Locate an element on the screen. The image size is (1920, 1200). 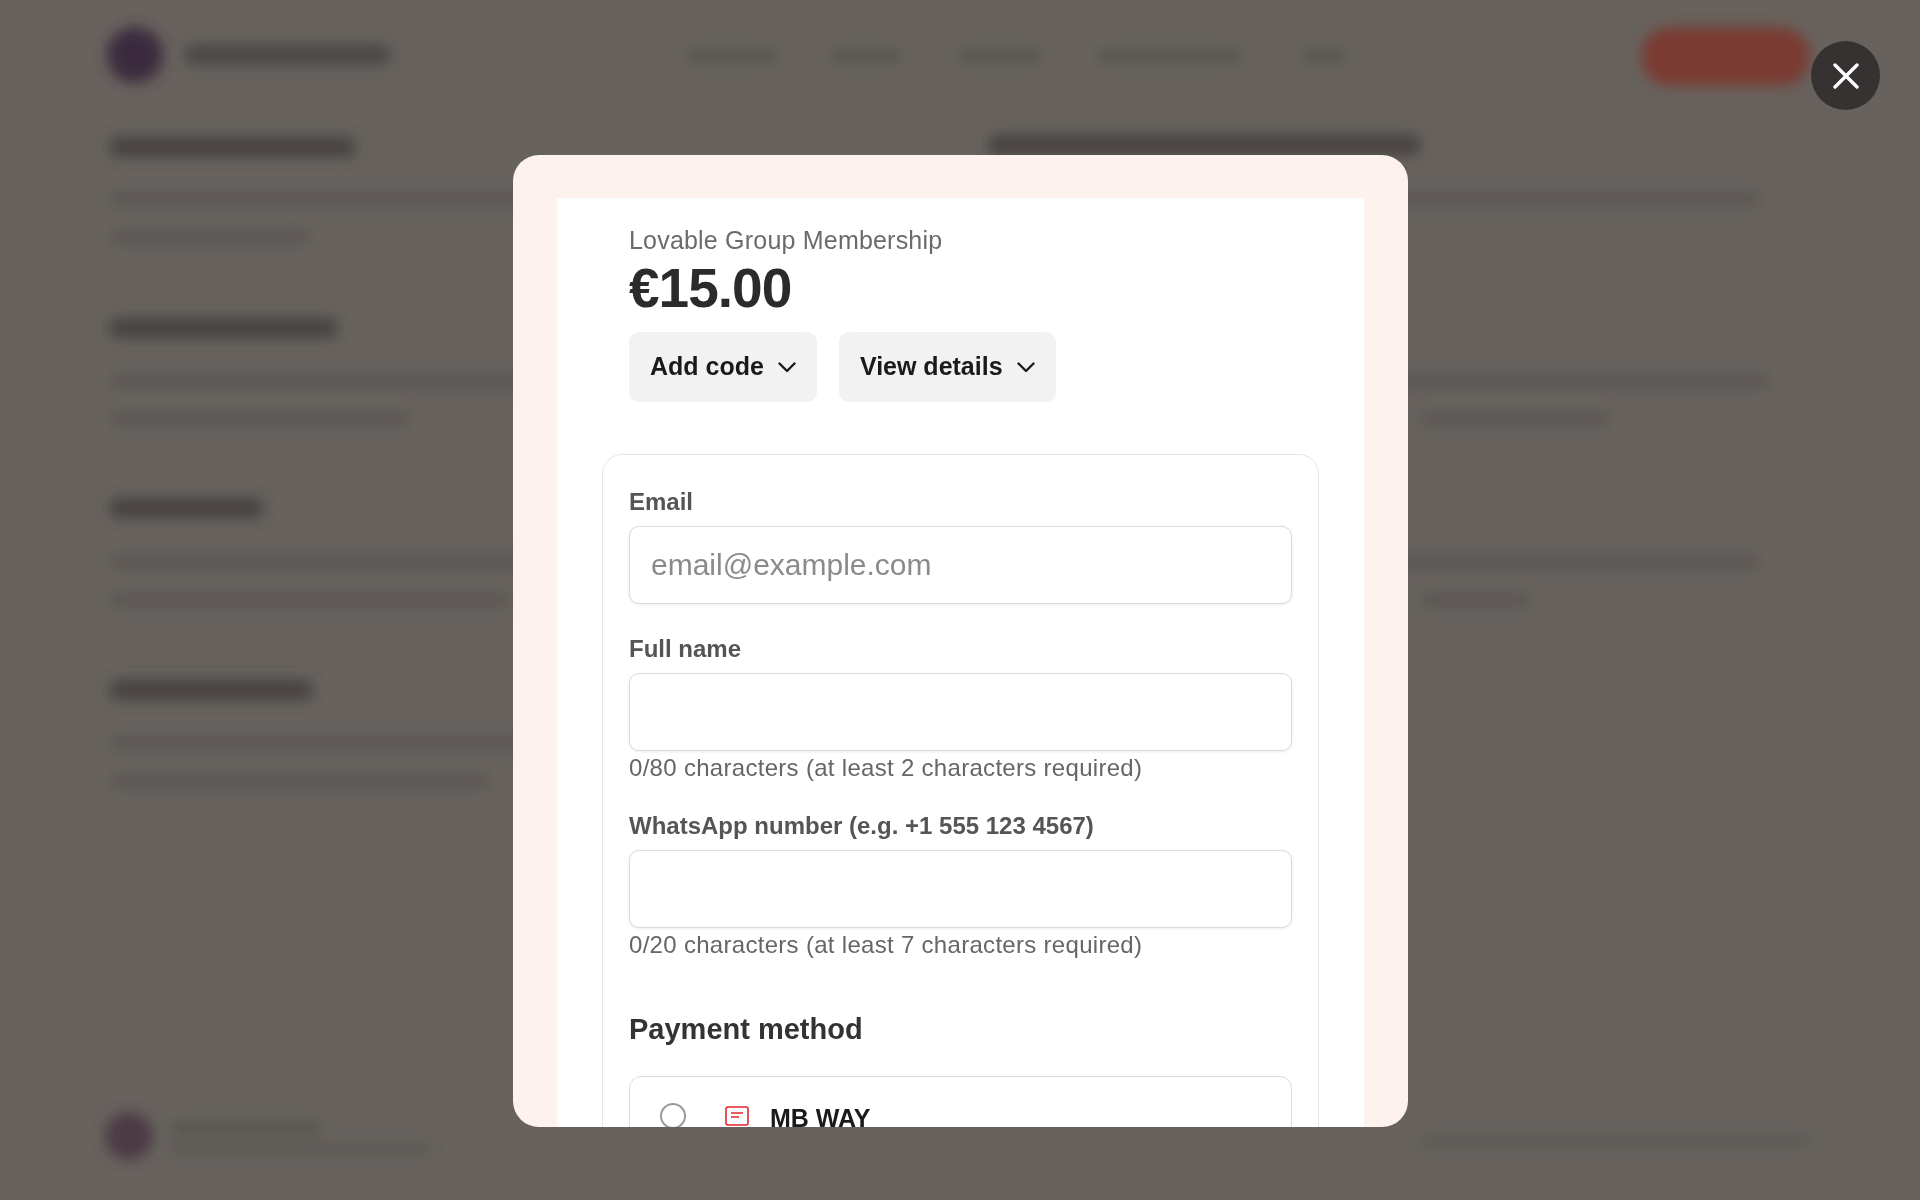
close-icon is located at coordinates (1845, 75).